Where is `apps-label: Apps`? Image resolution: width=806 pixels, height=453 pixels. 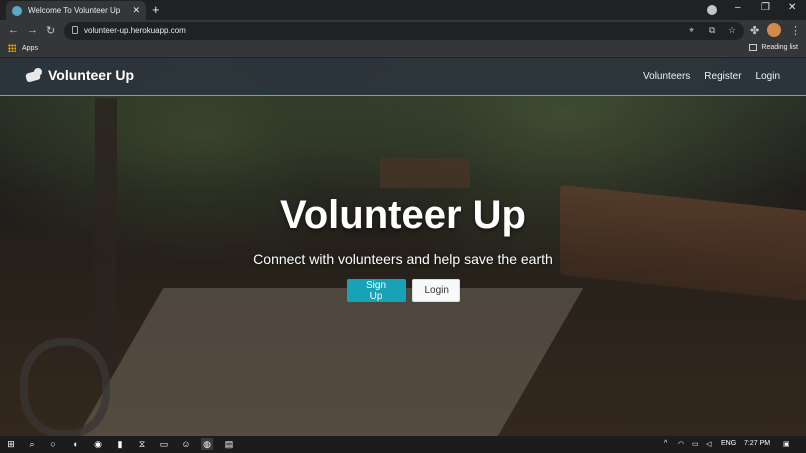
apps-label: Apps is located at coordinates (30, 48).